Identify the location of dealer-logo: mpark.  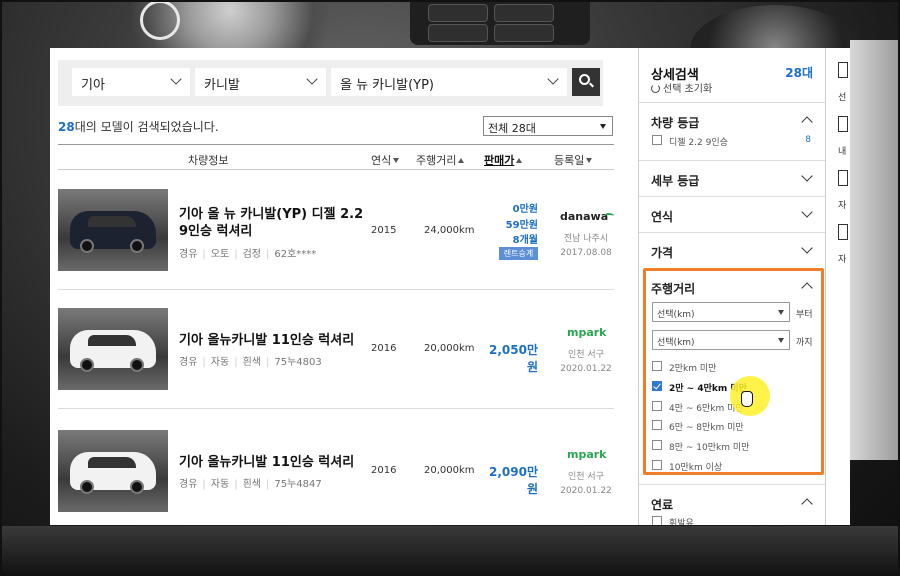
(587, 454).